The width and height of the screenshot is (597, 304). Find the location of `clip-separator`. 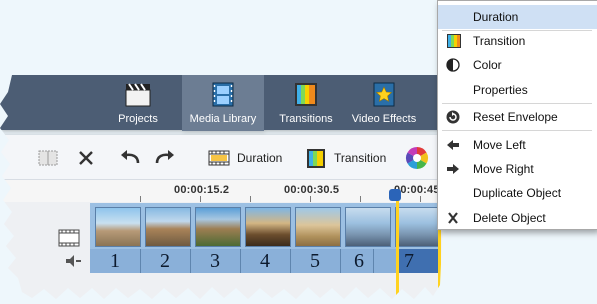

clip-separator is located at coordinates (373, 261).